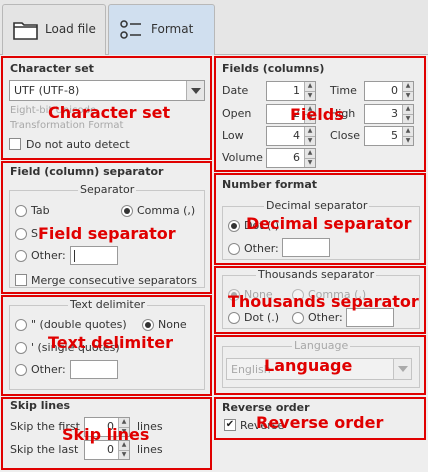 The width and height of the screenshot is (428, 472). I want to click on reverse-order-checkbox: ✔, so click(230, 425).